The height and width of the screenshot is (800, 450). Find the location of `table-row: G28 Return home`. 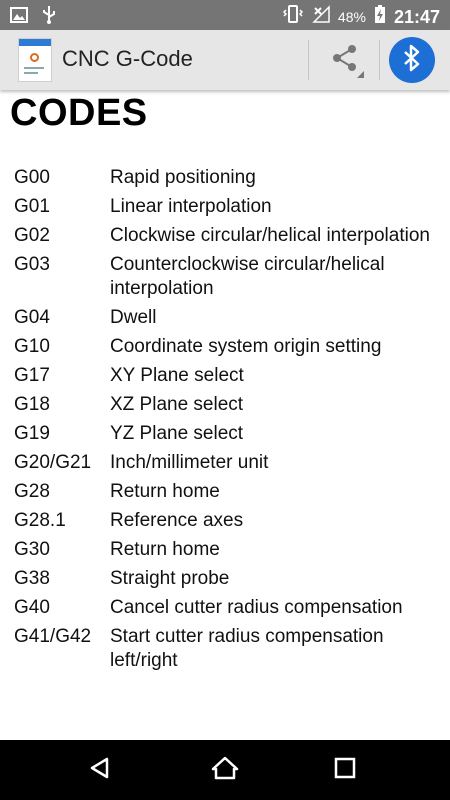

table-row: G28 Return home is located at coordinates (225, 492).